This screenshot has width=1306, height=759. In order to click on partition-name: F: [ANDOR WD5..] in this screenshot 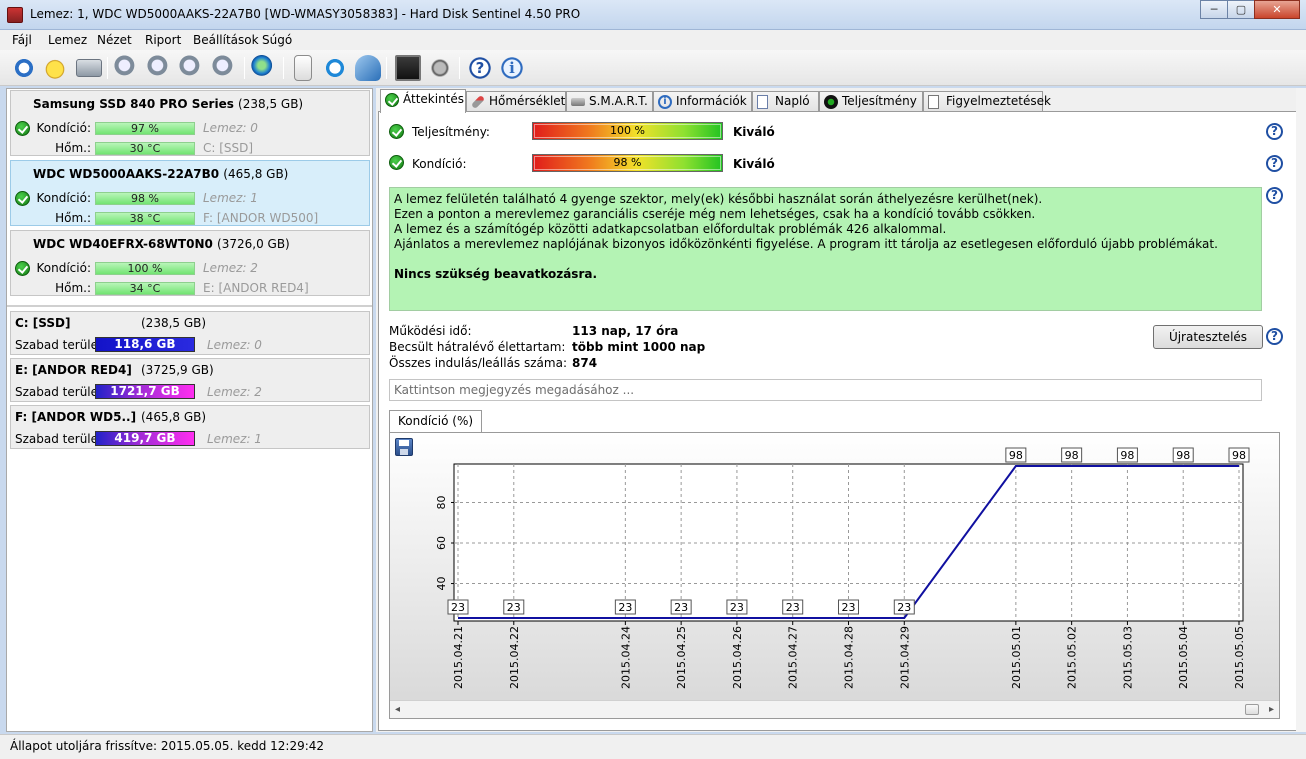, I will do `click(76, 417)`.